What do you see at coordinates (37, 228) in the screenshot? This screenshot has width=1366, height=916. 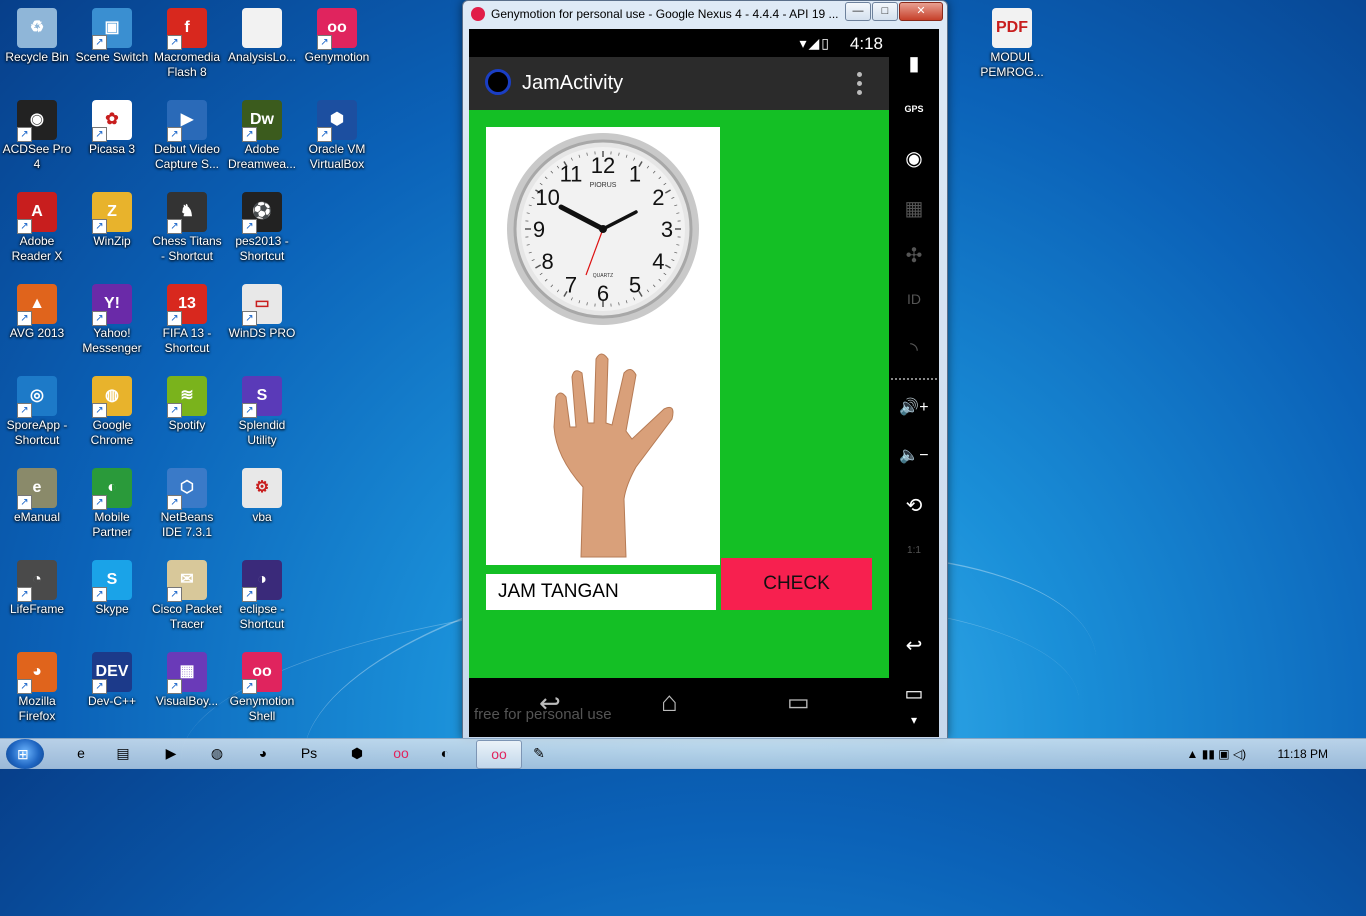 I see `desktop-icon: A↗Adobe Reader X` at bounding box center [37, 228].